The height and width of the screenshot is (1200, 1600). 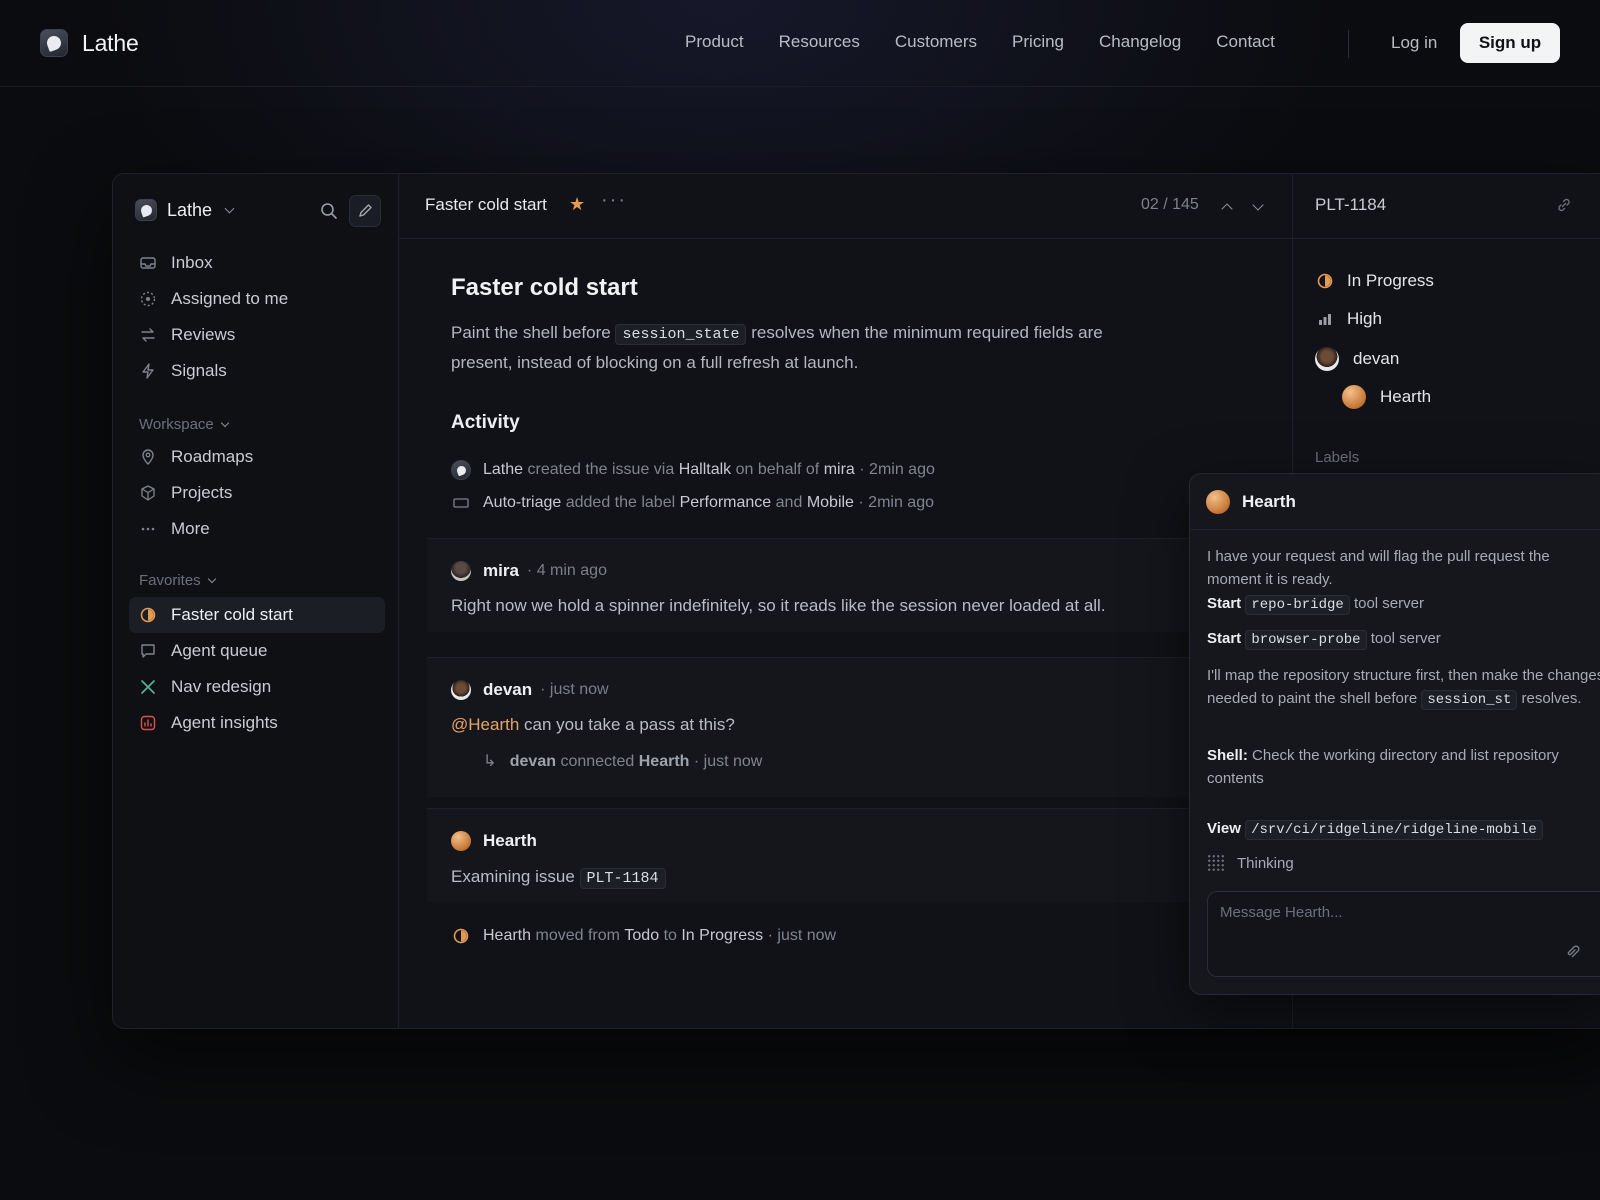 What do you see at coordinates (257, 335) in the screenshot?
I see `sidebar-item-reviews: Reviews` at bounding box center [257, 335].